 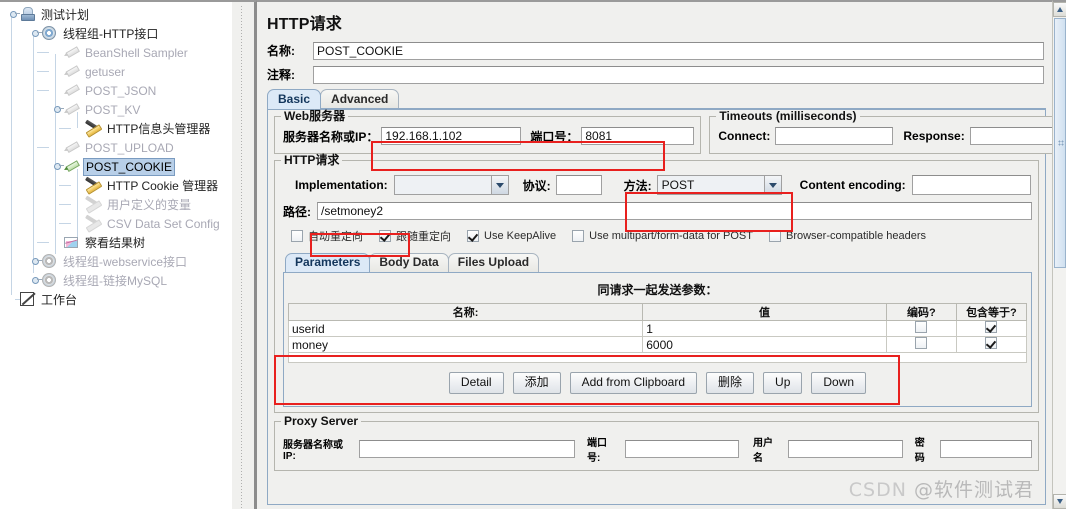 I want to click on tree-node-header-manager: HTTP信息头管理器, so click(x=118, y=128).